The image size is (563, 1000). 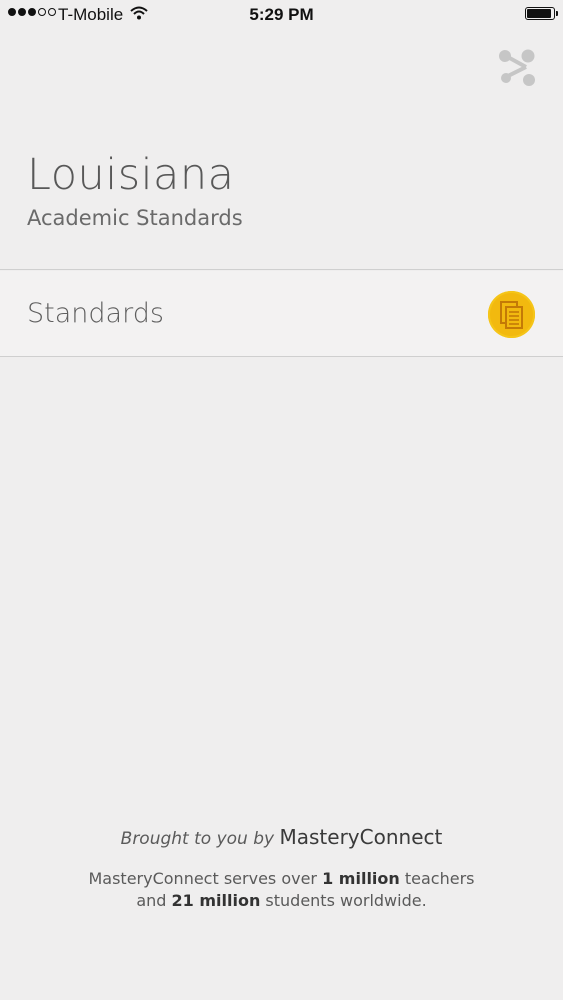 What do you see at coordinates (95, 313) in the screenshot?
I see `list-item-label: Standards` at bounding box center [95, 313].